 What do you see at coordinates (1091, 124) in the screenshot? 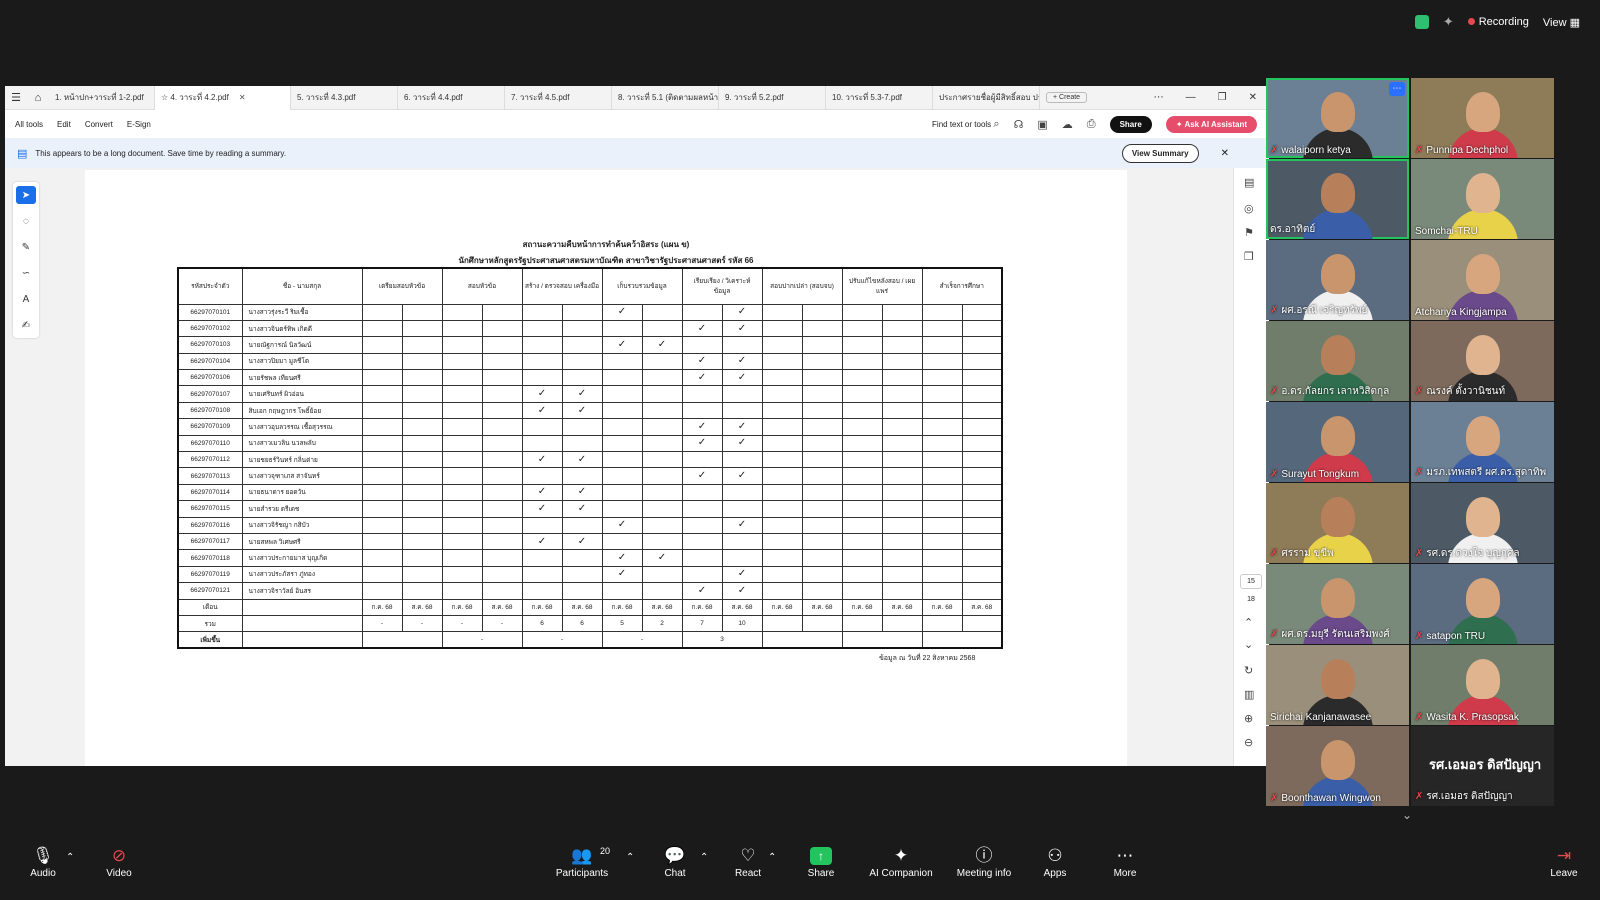
I see `print-icon: ⎙` at bounding box center [1091, 124].